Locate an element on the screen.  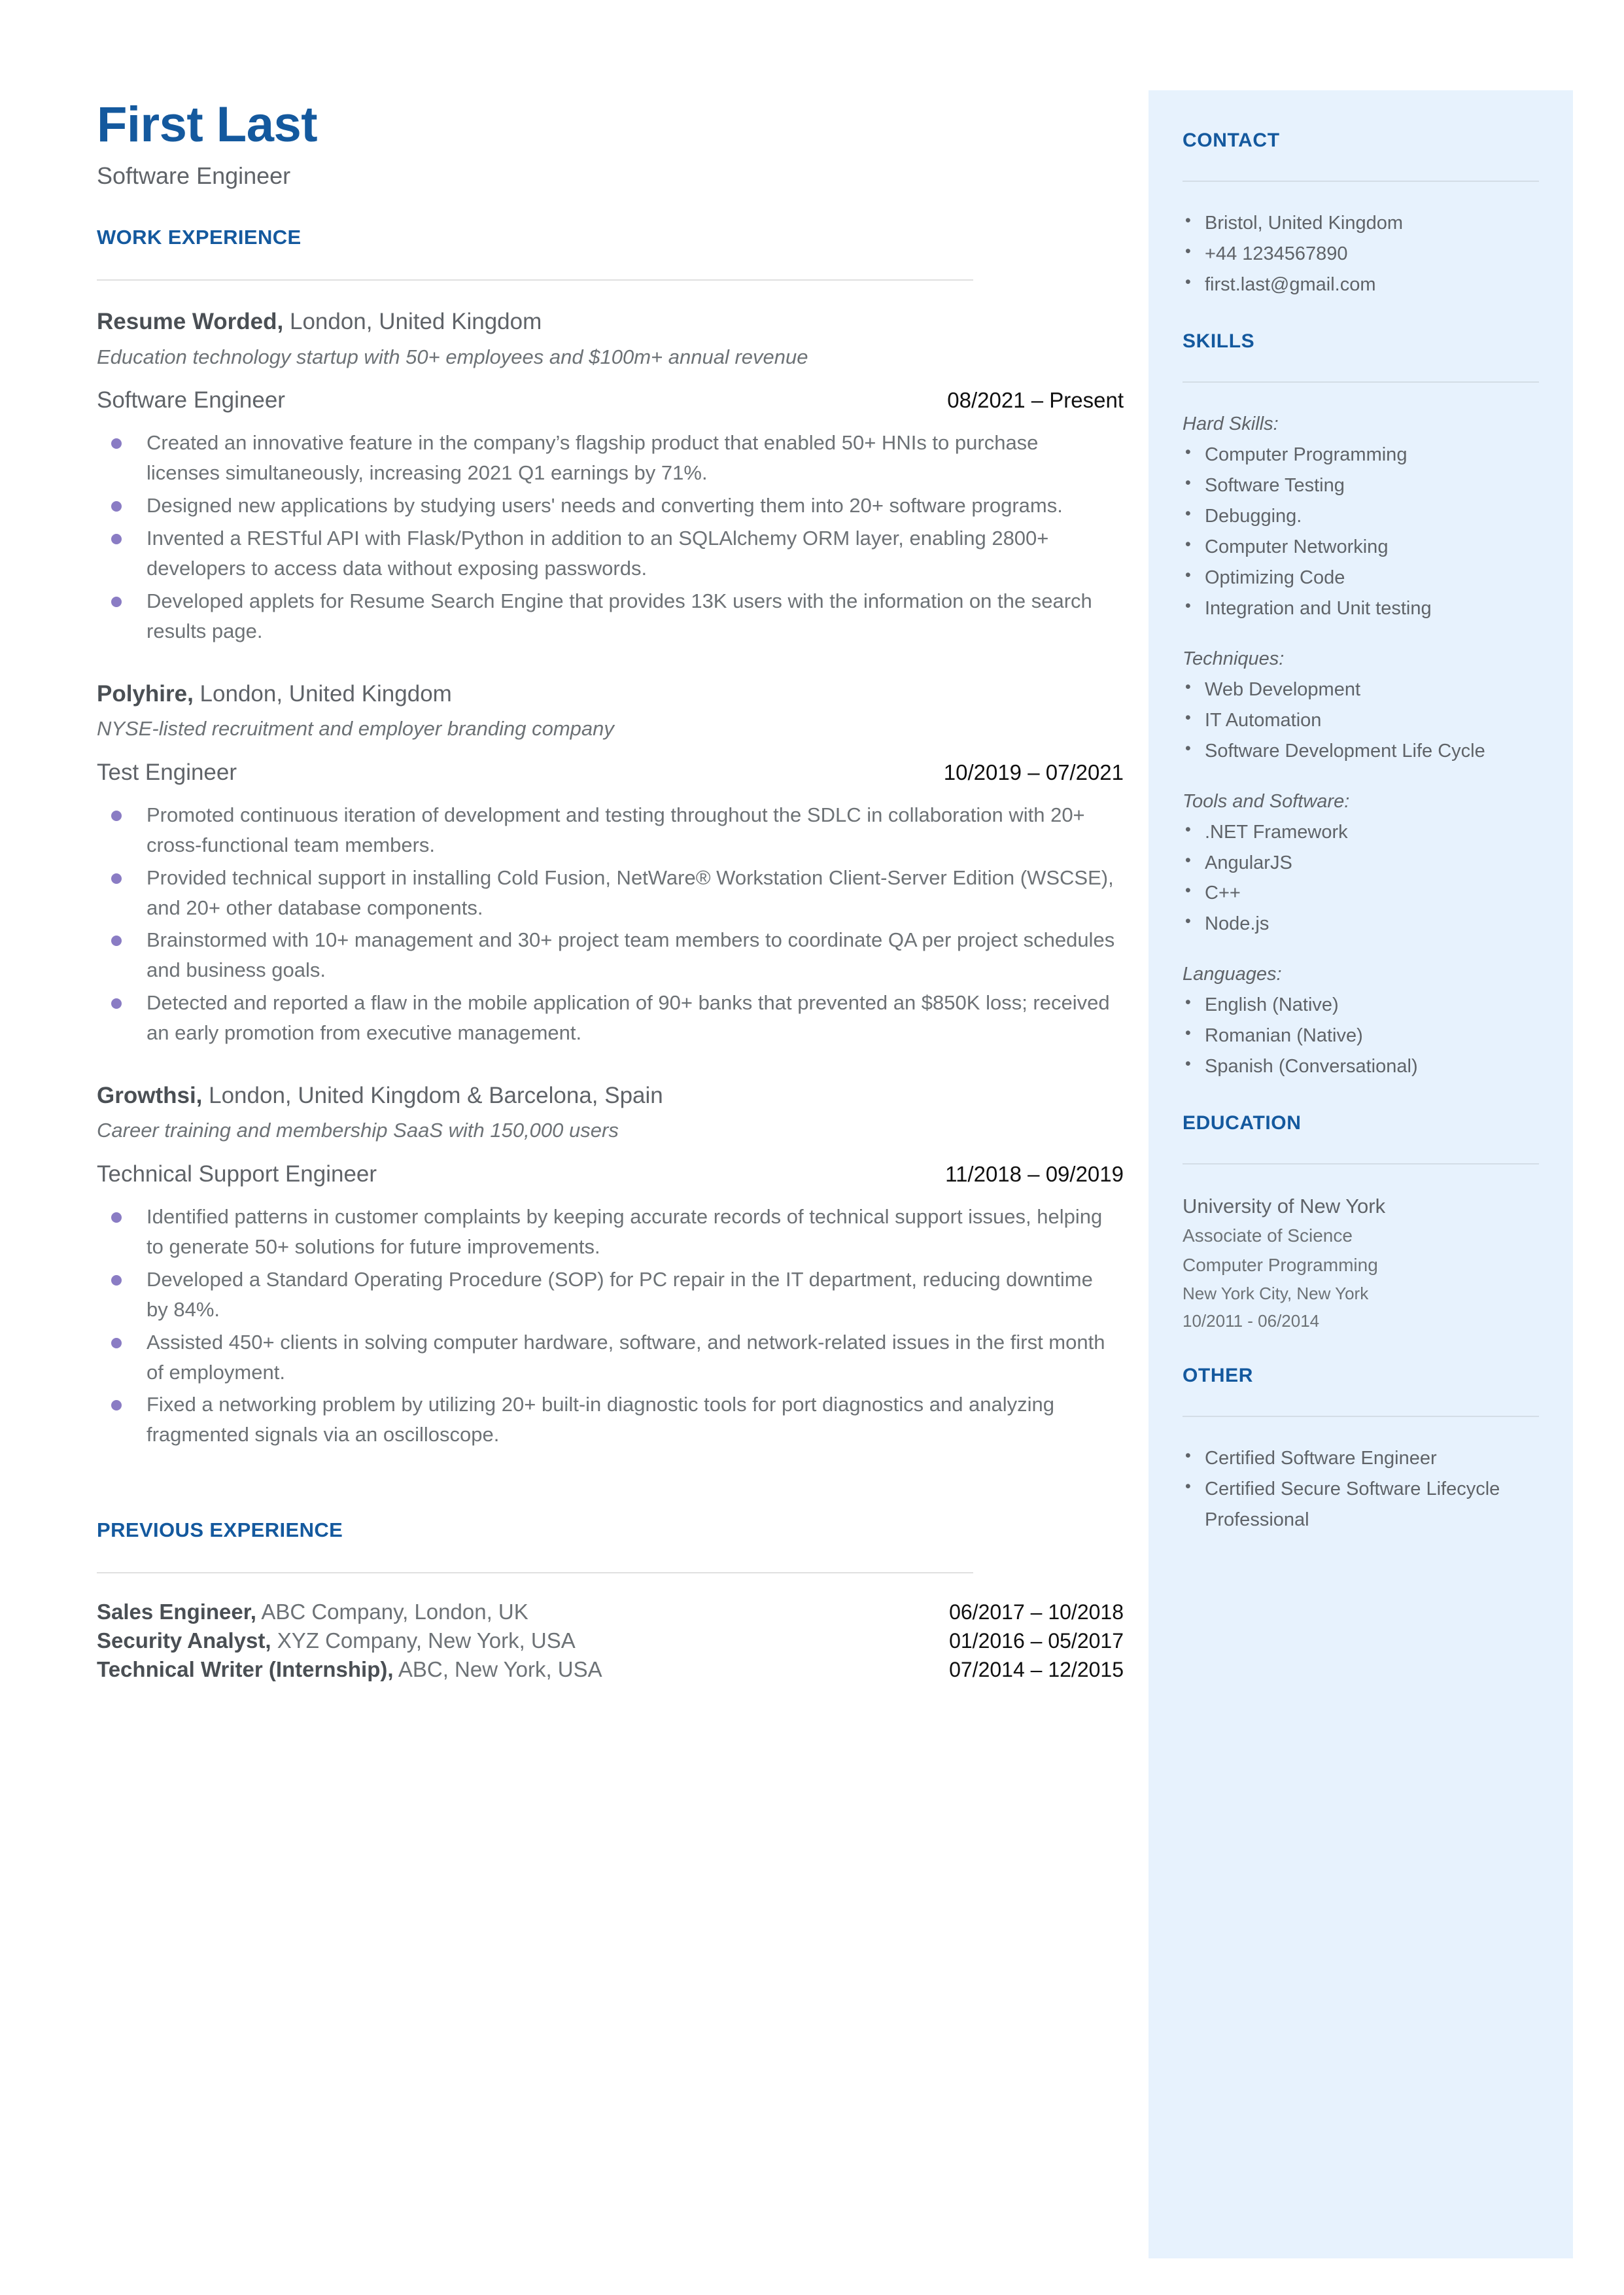
other-item: Certified Software Engineer is located at coordinates (1361, 1458).